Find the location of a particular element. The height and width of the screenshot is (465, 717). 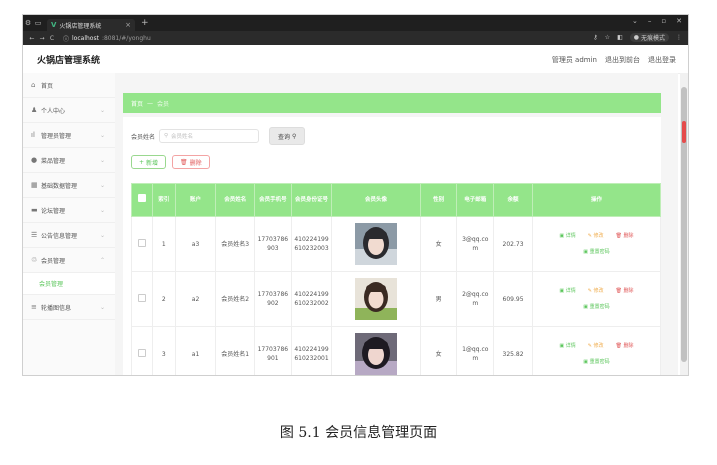

search-placeholder: 会员姓名 is located at coordinates (182, 137).